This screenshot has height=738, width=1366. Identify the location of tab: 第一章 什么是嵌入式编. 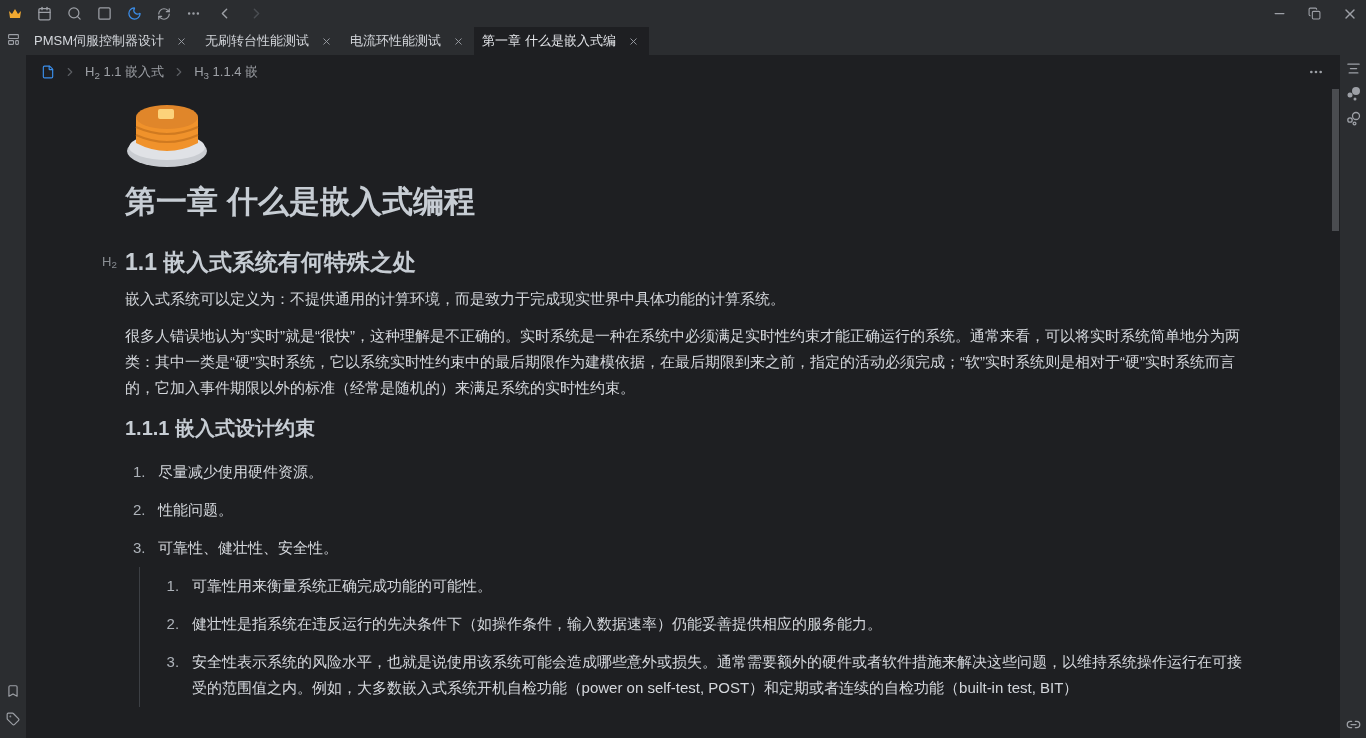
(561, 41).